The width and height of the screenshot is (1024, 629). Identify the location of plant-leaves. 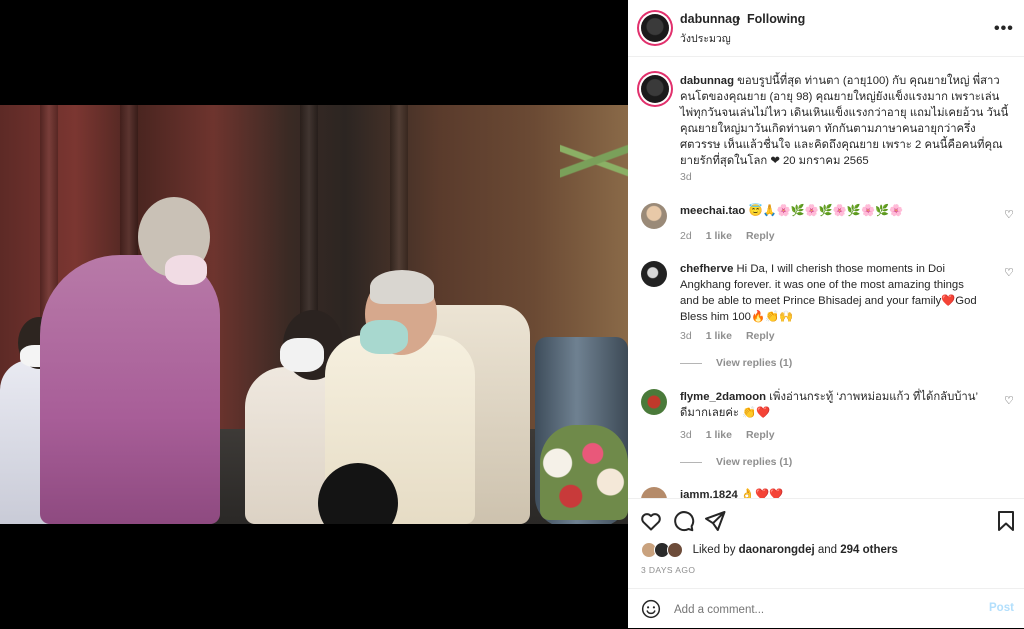
(594, 170).